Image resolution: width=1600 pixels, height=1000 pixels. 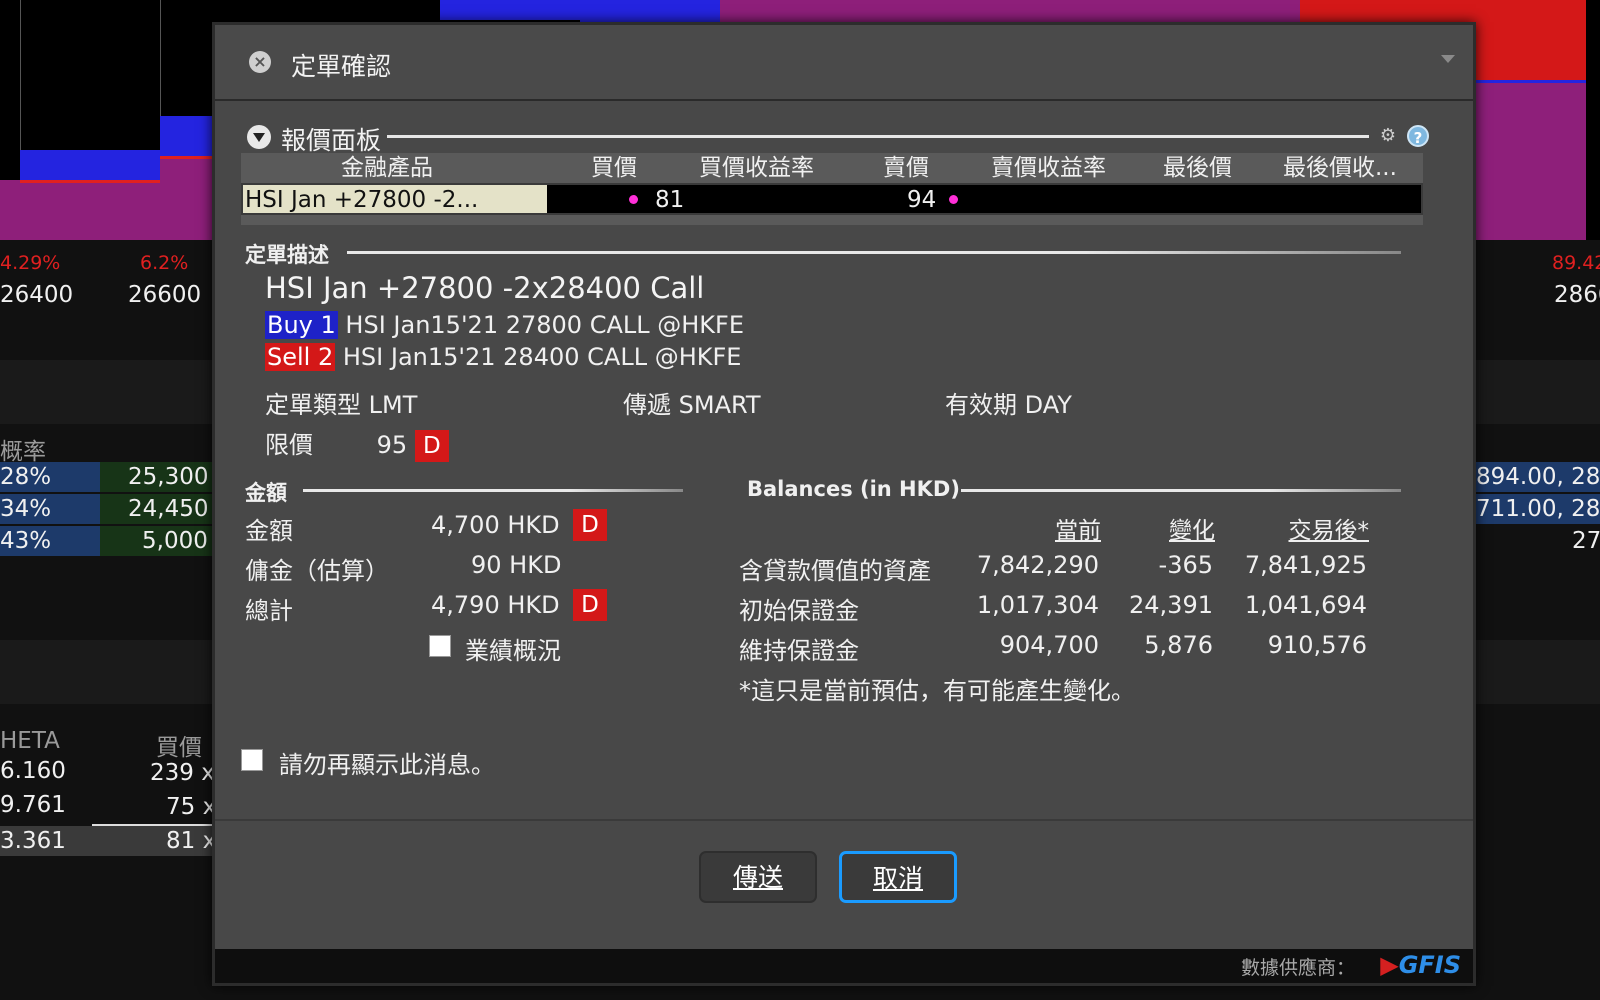 What do you see at coordinates (832, 199) in the screenshot?
I see `quote-row: HSI Jan +27800 -2... 81 94` at bounding box center [832, 199].